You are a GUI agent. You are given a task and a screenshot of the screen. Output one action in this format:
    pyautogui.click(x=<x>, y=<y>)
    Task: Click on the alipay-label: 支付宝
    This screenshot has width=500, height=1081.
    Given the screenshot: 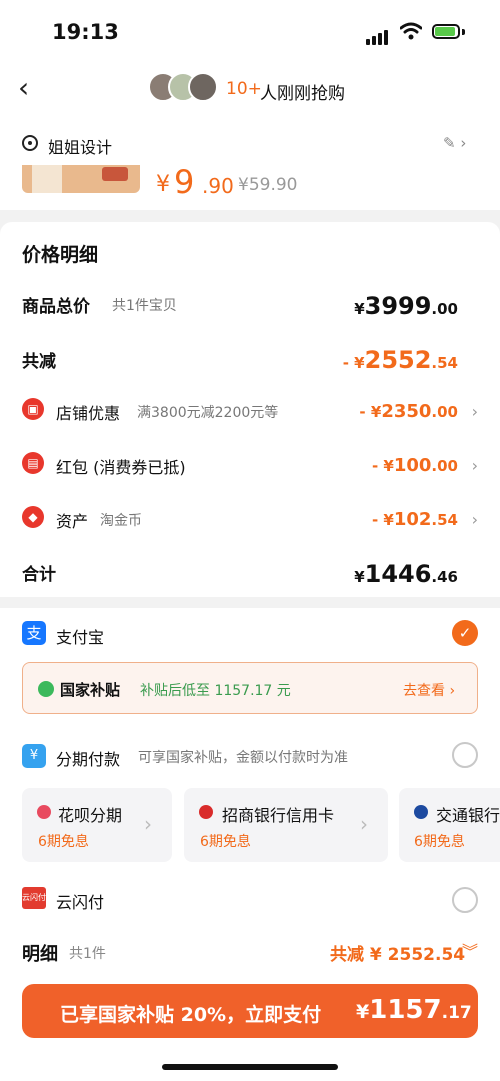 What is the action you would take?
    pyautogui.click(x=80, y=636)
    